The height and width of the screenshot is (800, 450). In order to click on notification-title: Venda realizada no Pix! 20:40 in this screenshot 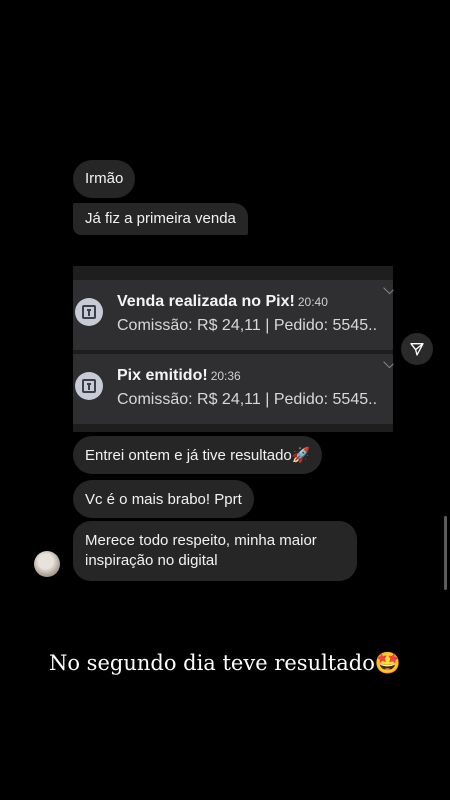, I will do `click(222, 302)`.